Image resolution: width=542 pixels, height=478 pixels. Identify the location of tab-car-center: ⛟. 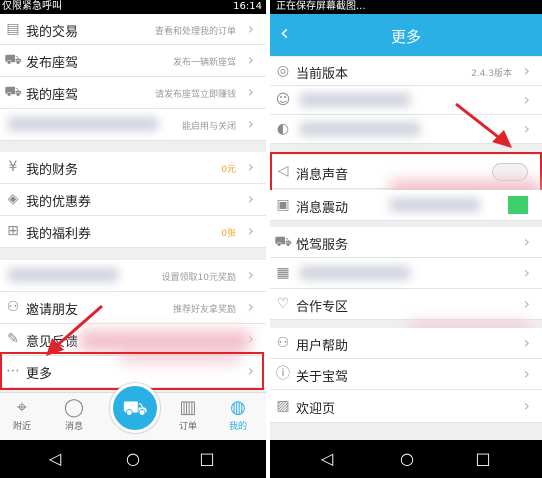
(135, 408).